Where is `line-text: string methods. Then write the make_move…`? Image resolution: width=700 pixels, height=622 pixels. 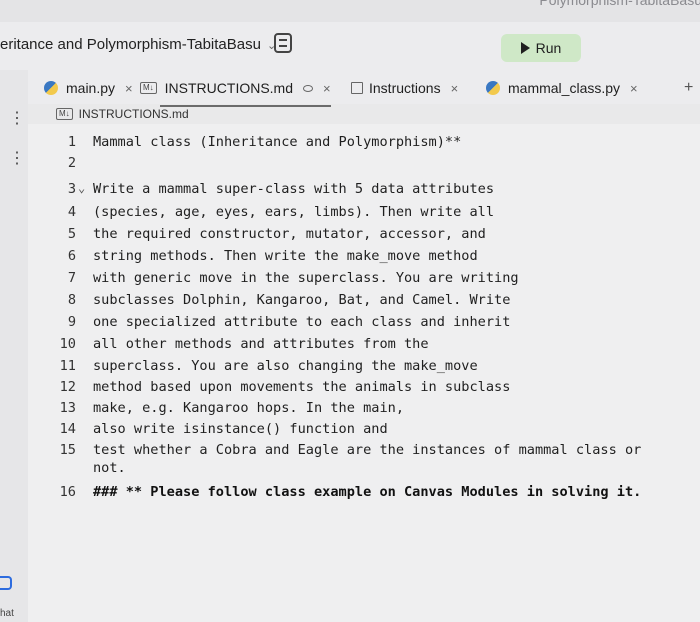
line-text: string methods. Then write the make_move… is located at coordinates (285, 256).